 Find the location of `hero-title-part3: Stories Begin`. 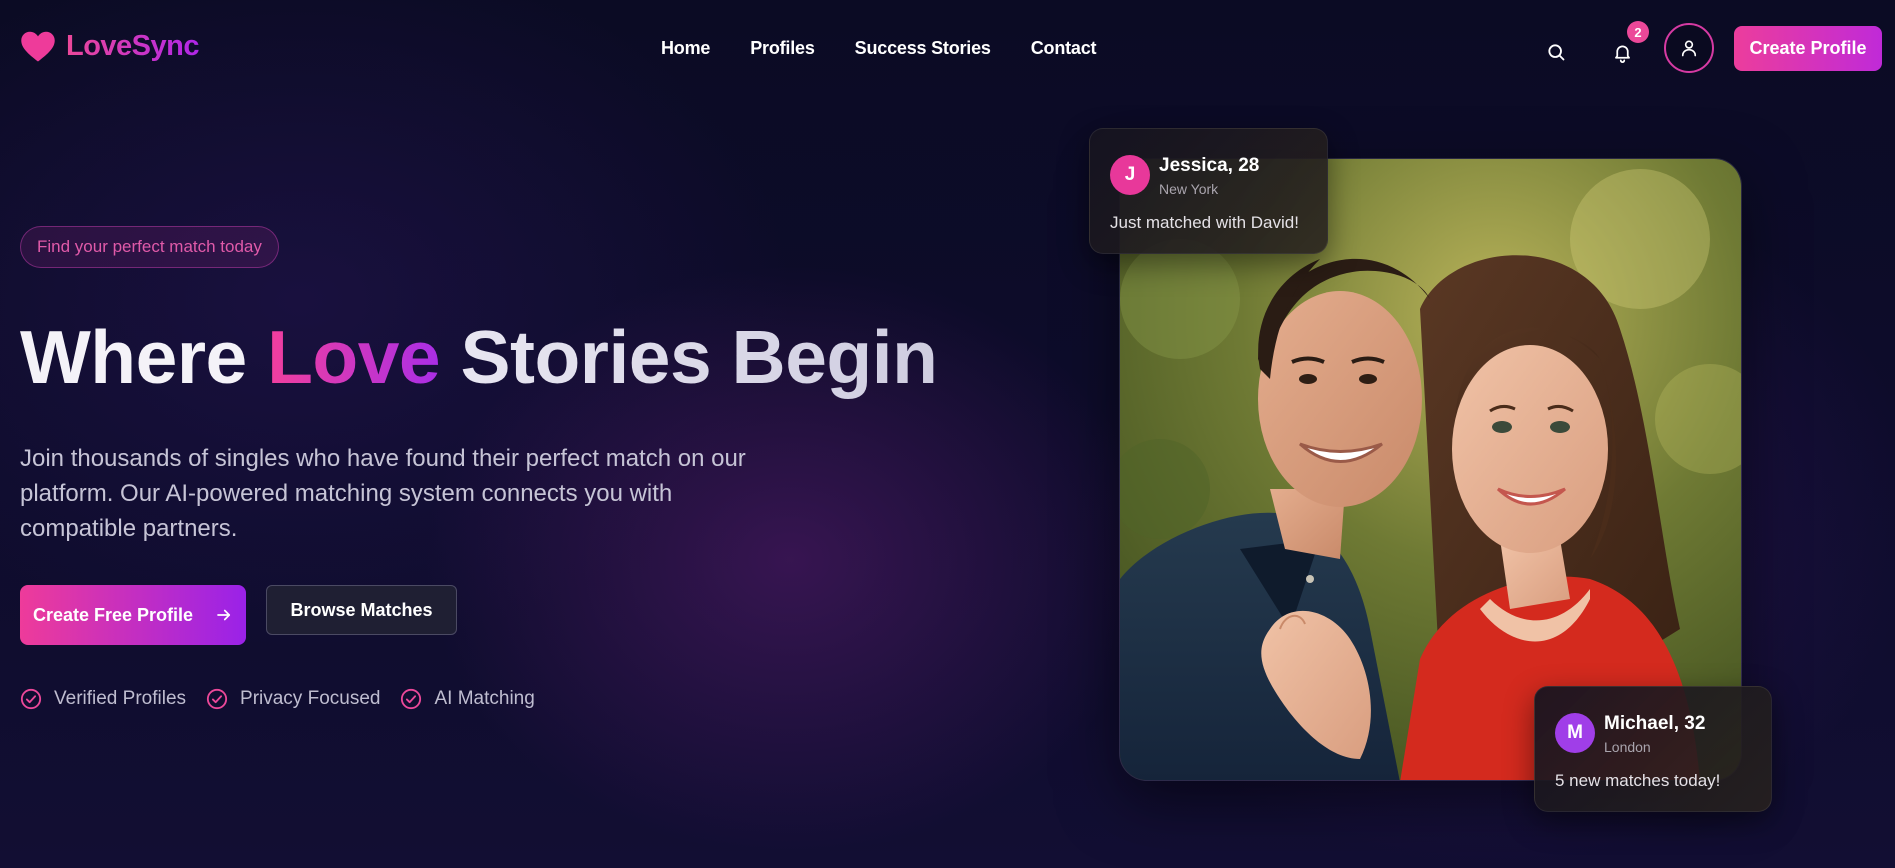

hero-title-part3: Stories Begin is located at coordinates (689, 357).